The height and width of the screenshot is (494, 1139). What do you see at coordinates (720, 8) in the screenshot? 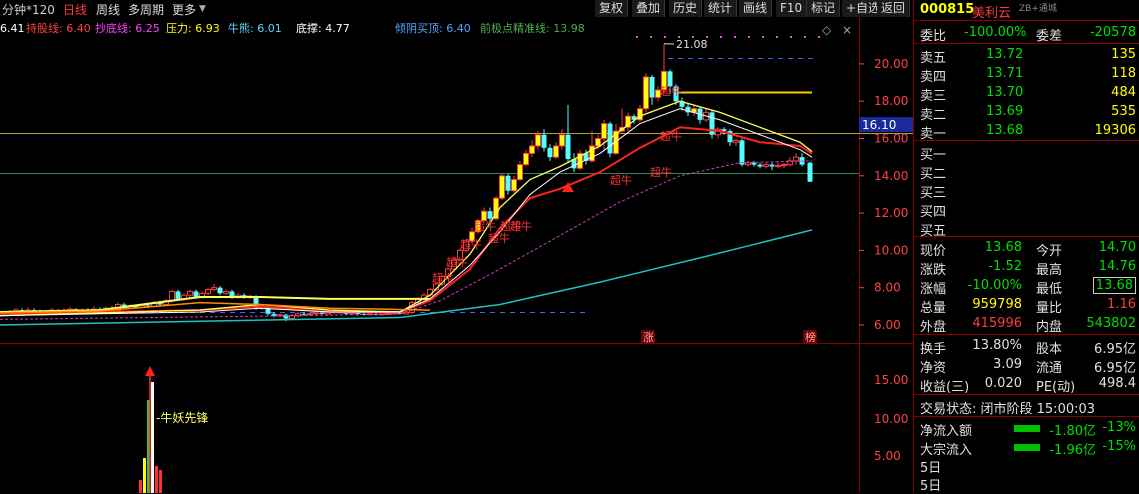
I see `menu-stats: 统计` at bounding box center [720, 8].